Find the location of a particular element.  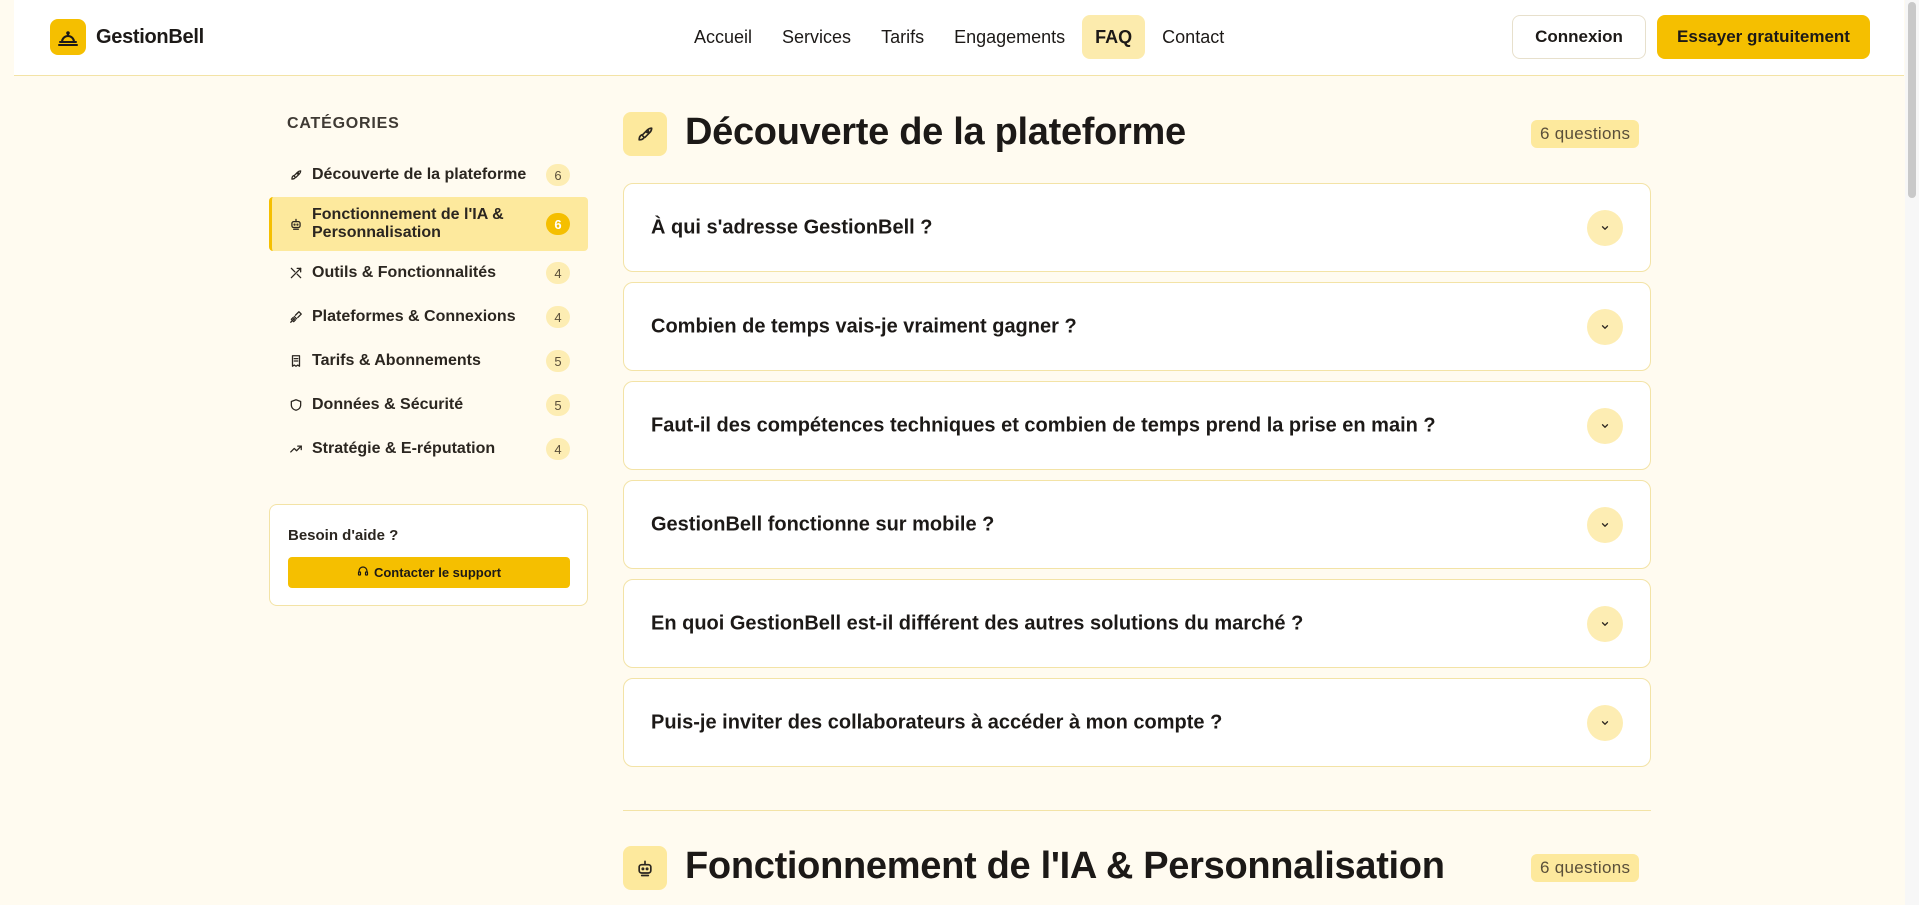

faq-question: À qui s'adresse GestionBell ? is located at coordinates (1137, 227).